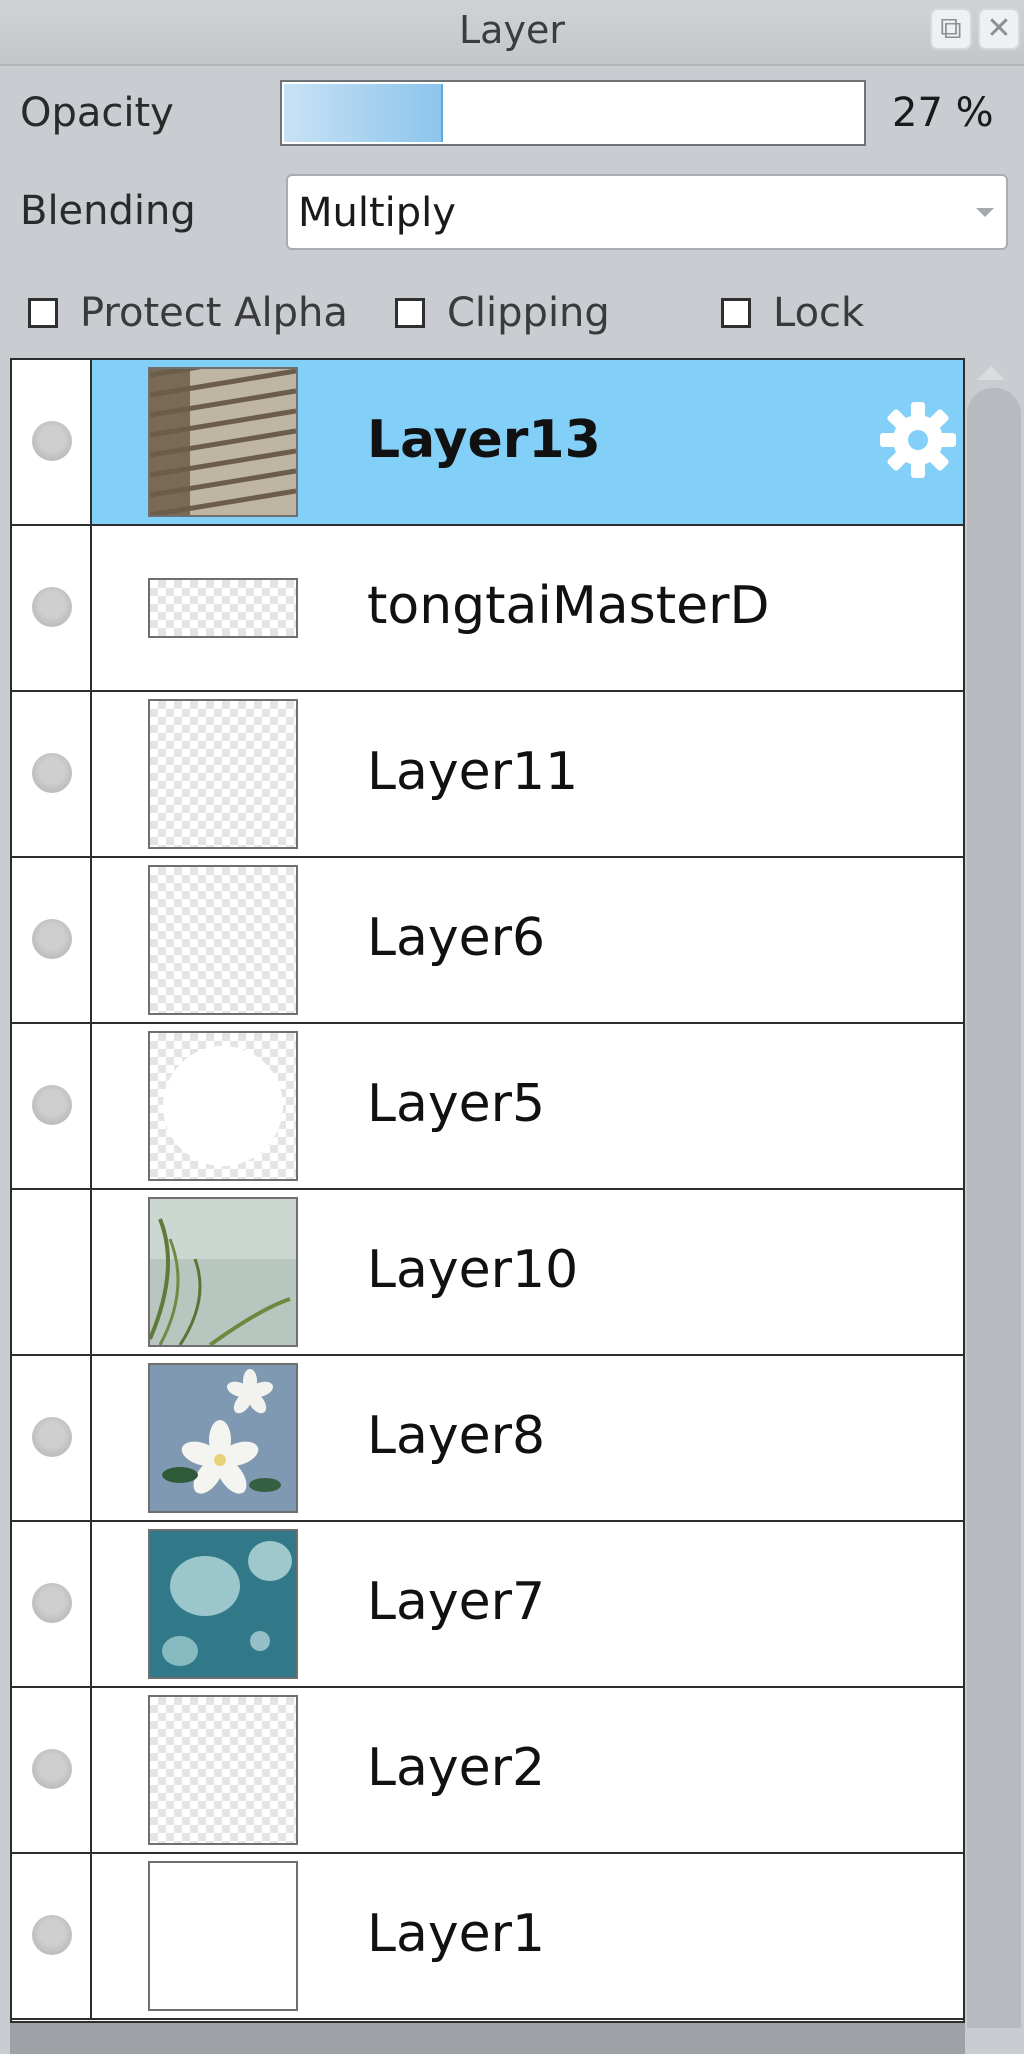  What do you see at coordinates (573, 113) in the screenshot?
I see `opacity-slider` at bounding box center [573, 113].